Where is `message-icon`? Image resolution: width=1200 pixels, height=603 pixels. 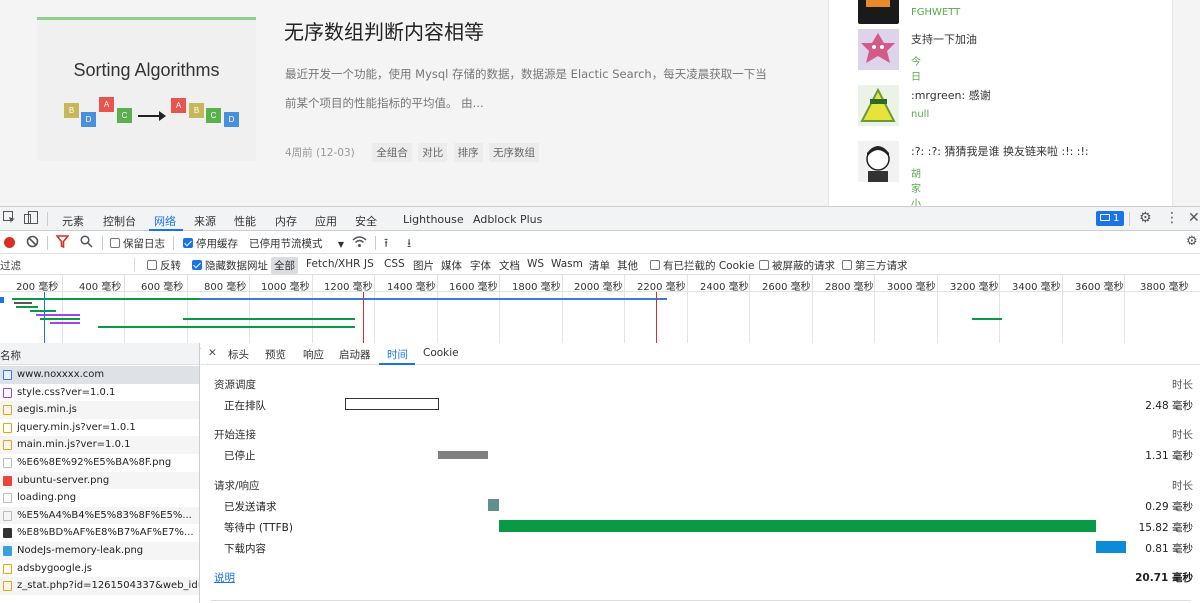
message-icon is located at coordinates (1105, 217).